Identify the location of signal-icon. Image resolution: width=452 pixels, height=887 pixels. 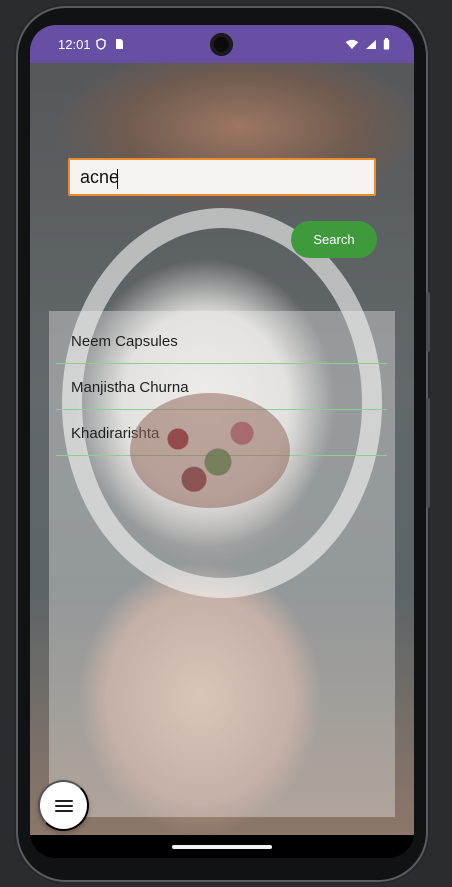
(371, 44).